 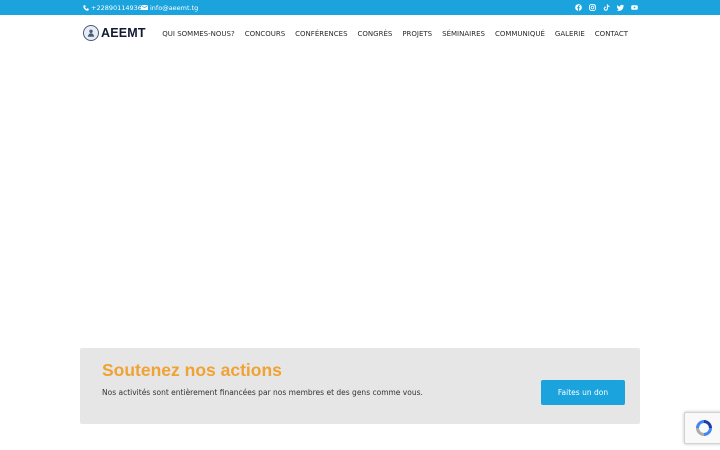 I want to click on nav-item-qui-sommes-nous: QUI SOMMES-NOUS?, so click(x=198, y=34).